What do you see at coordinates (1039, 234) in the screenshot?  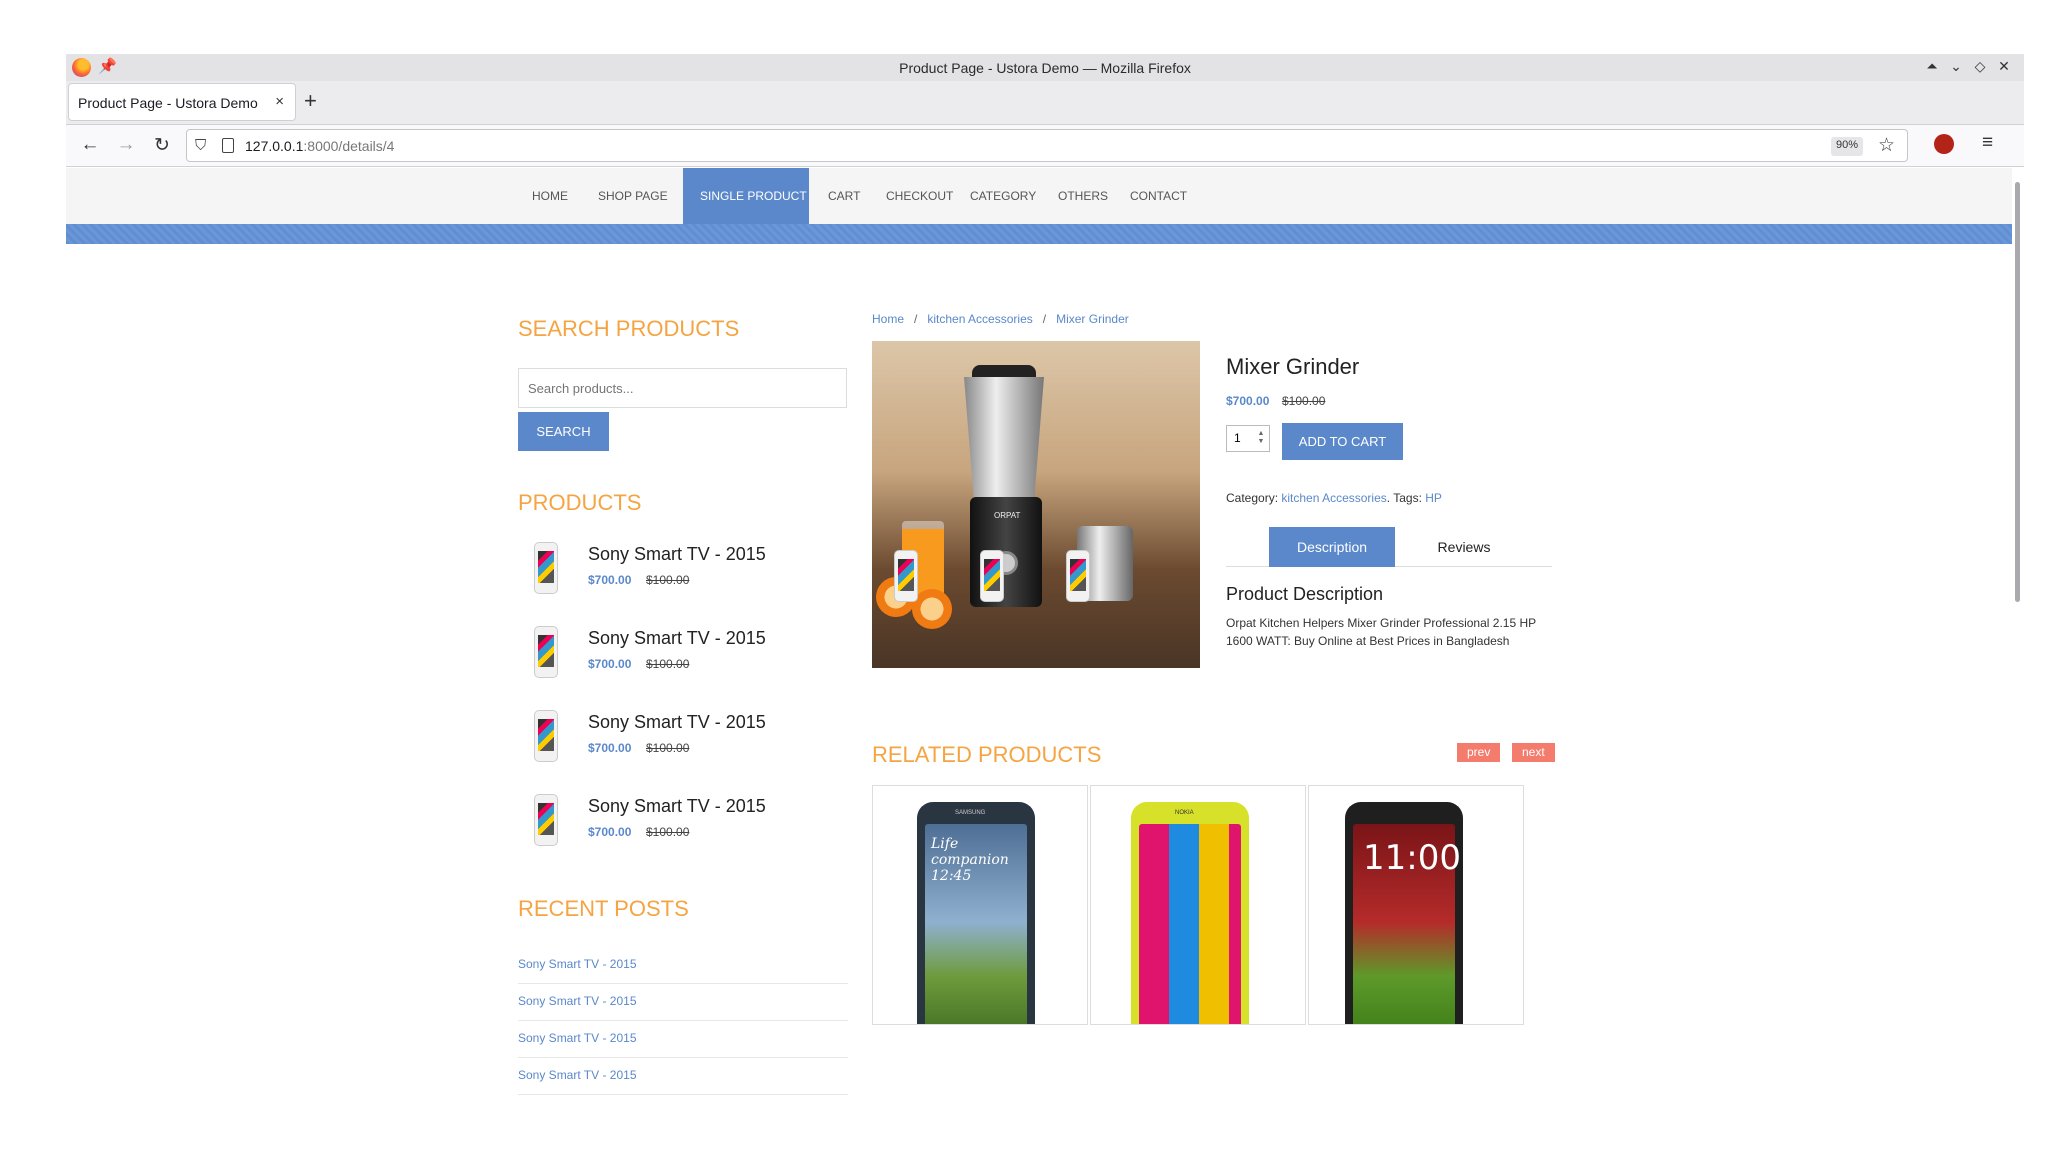 I see `header-stripe` at bounding box center [1039, 234].